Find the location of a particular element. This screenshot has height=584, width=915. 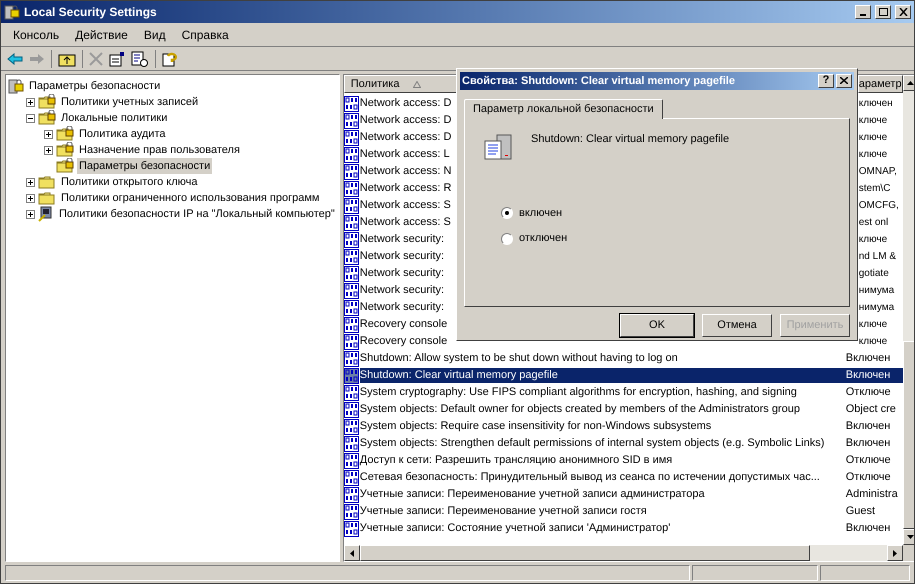

down-arrow-icon is located at coordinates (910, 537).